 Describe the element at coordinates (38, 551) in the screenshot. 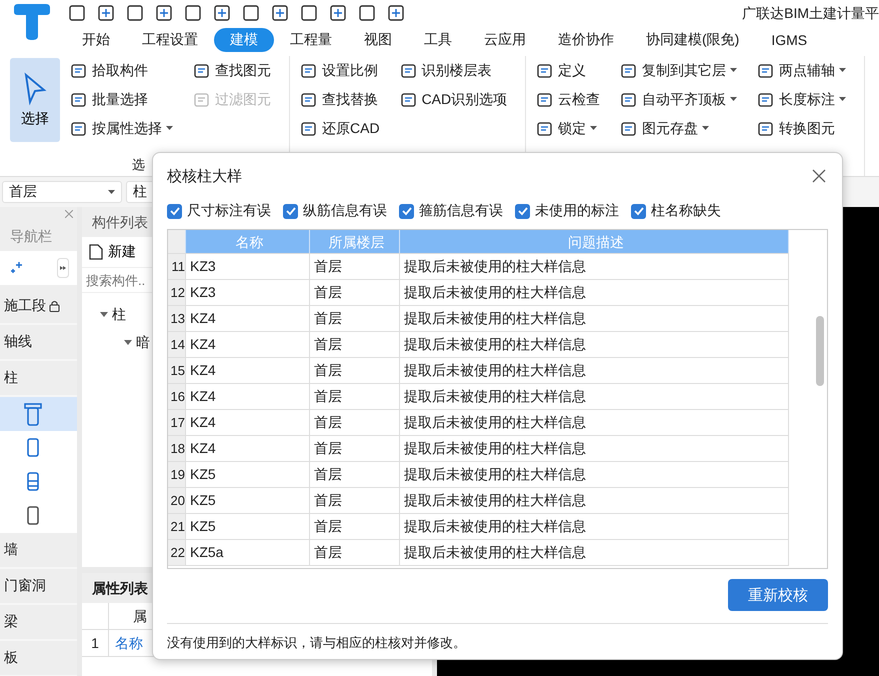

I see `nav-item: 墙` at that location.